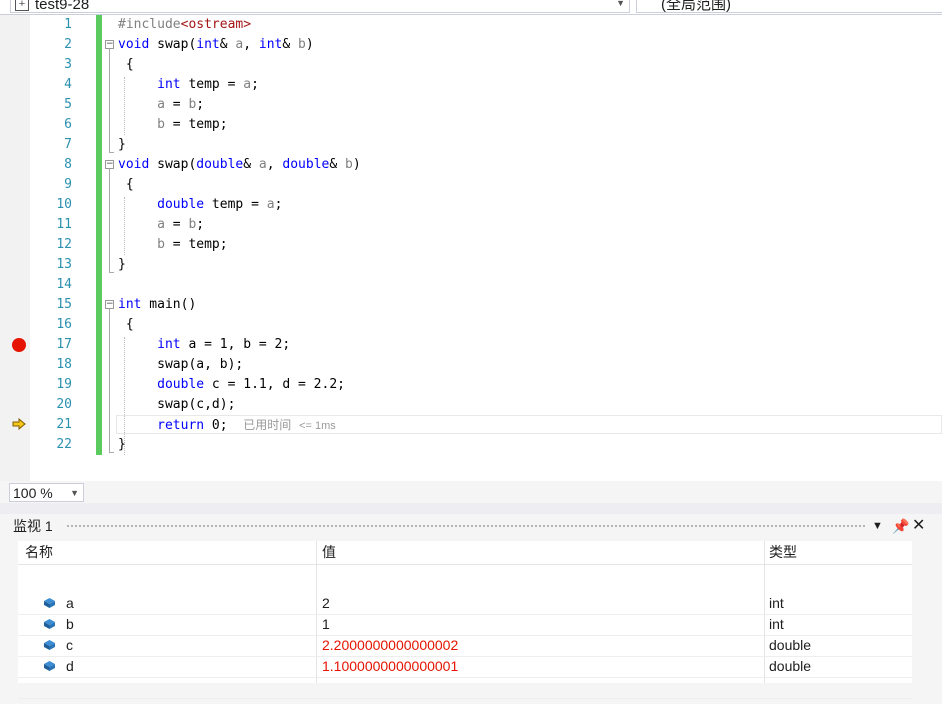 The image size is (942, 704). I want to click on scope-dropdown: (全局范围), so click(789, 6).